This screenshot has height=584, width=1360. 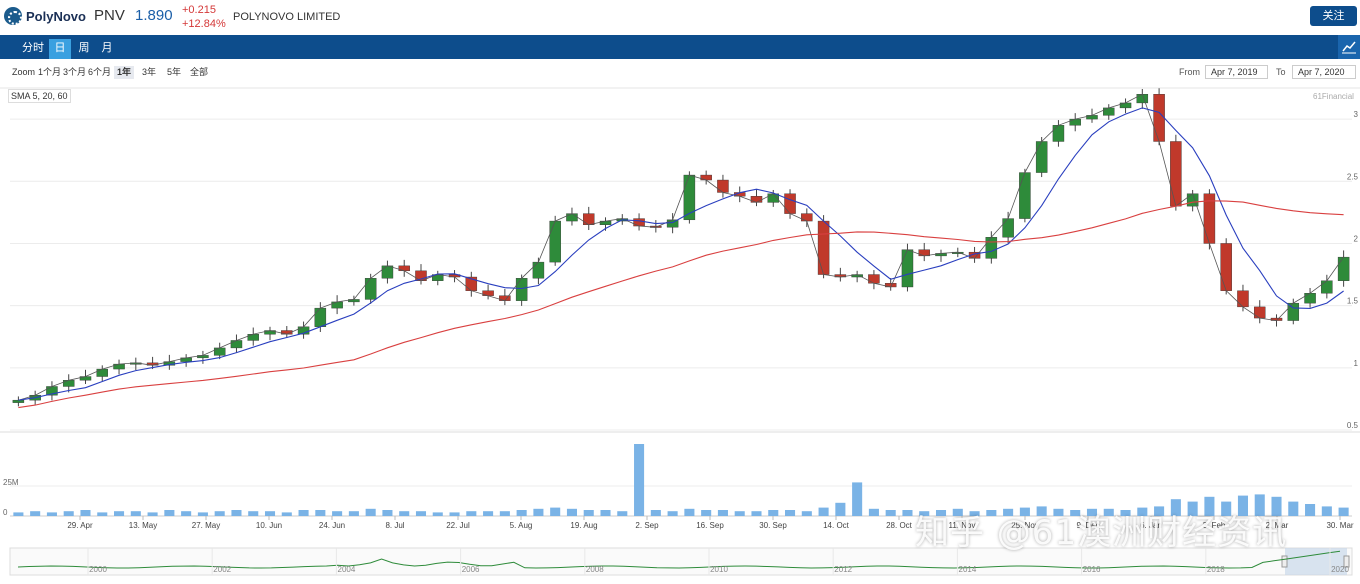 What do you see at coordinates (1284, 561) in the screenshot?
I see `navigator-left-handle` at bounding box center [1284, 561].